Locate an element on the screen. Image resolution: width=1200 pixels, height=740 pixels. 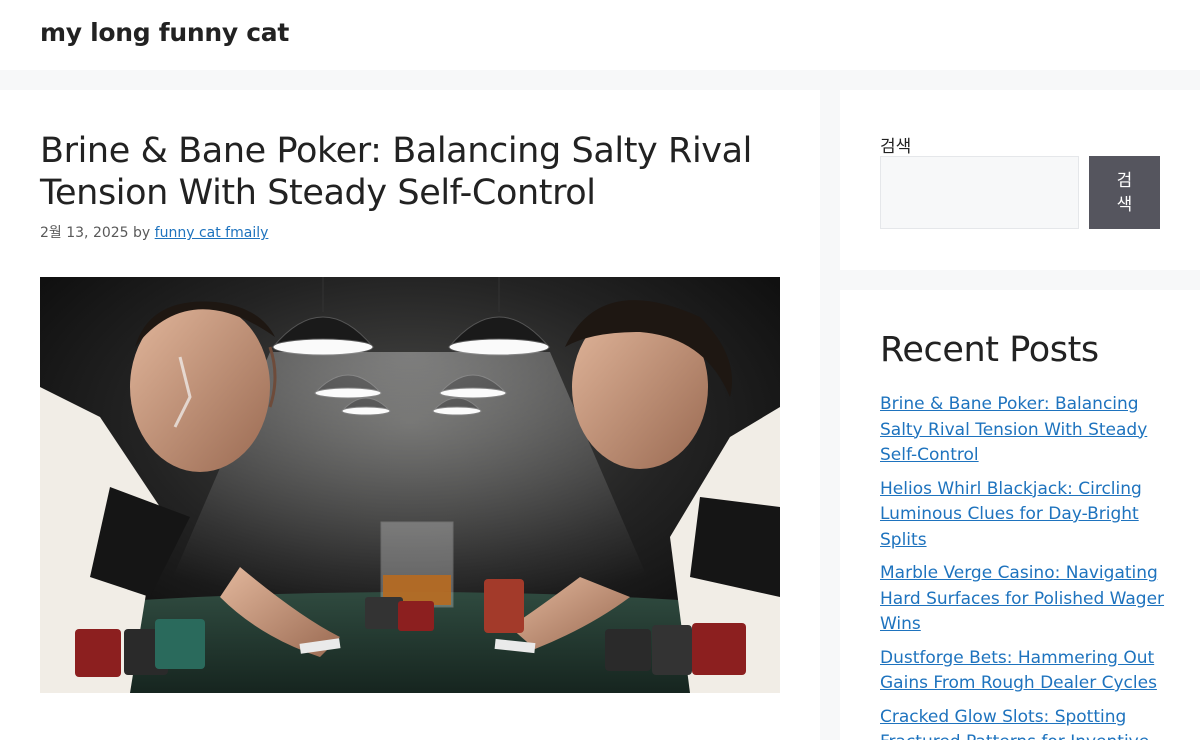
site-title-link: my long funny cat is located at coordinates (164, 32).